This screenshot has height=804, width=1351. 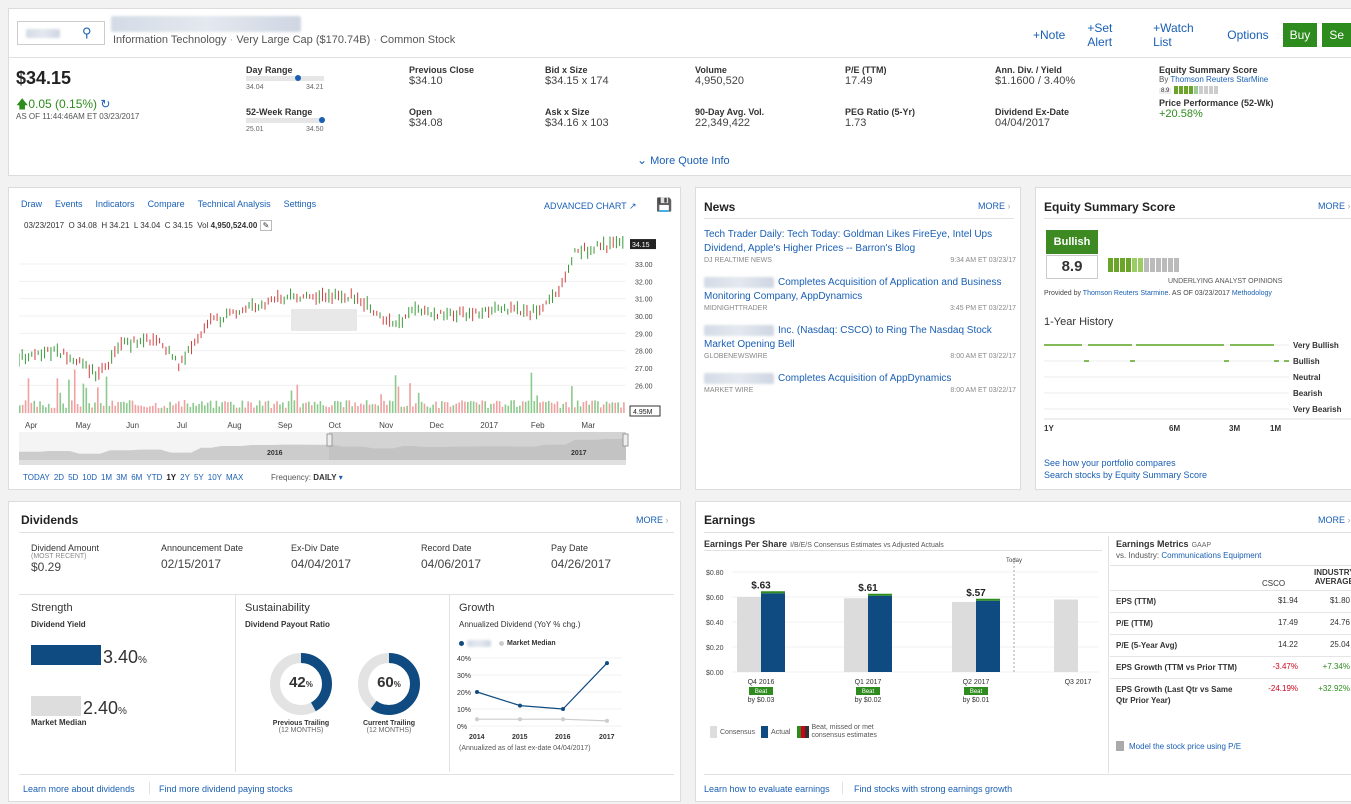 I want to click on curr-months: (12 MONTHS), so click(x=389, y=730).